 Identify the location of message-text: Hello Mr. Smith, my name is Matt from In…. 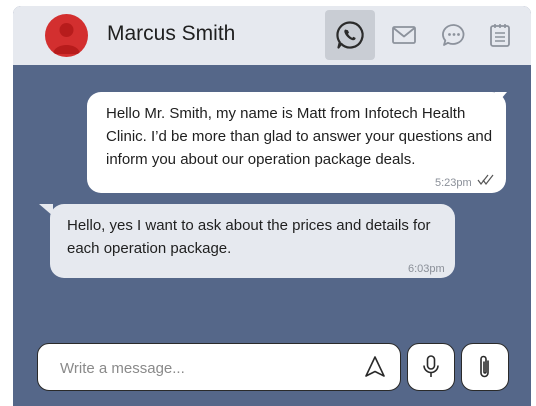
(299, 136).